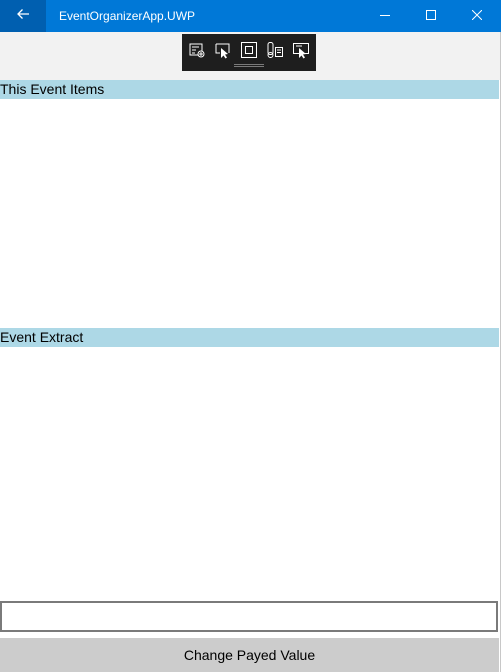 This screenshot has height=672, width=501. I want to click on back-arrow-icon, so click(23, 16).